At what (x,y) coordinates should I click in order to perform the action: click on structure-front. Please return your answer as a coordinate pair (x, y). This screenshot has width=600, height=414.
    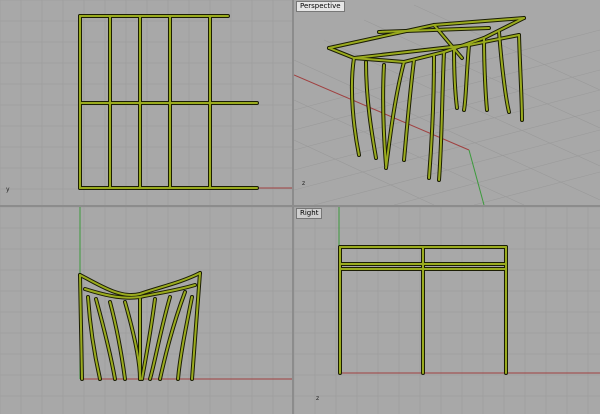
    Looking at the image, I should click on (140, 326).